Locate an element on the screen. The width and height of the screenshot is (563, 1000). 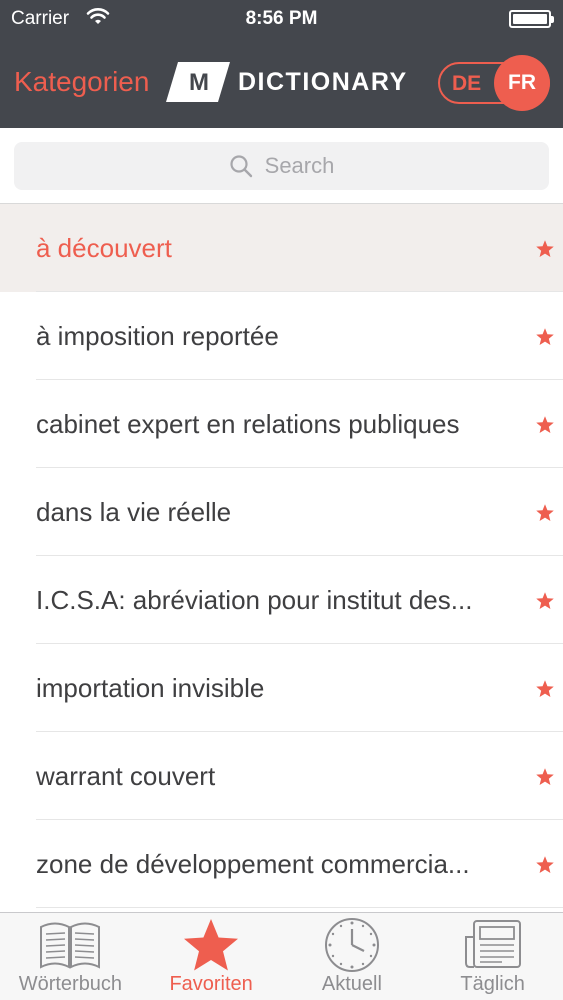
tab-woerterbuch: Wörterbuch is located at coordinates (70, 956).